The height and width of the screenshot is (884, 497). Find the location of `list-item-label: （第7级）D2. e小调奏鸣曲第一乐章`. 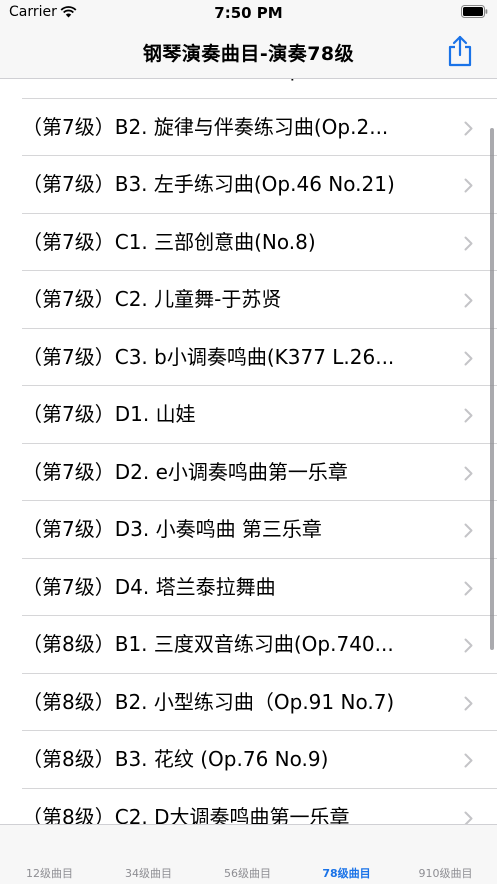

list-item-label: （第7级）D2. e小调奏鸣曲第一乐章 is located at coordinates (185, 471).